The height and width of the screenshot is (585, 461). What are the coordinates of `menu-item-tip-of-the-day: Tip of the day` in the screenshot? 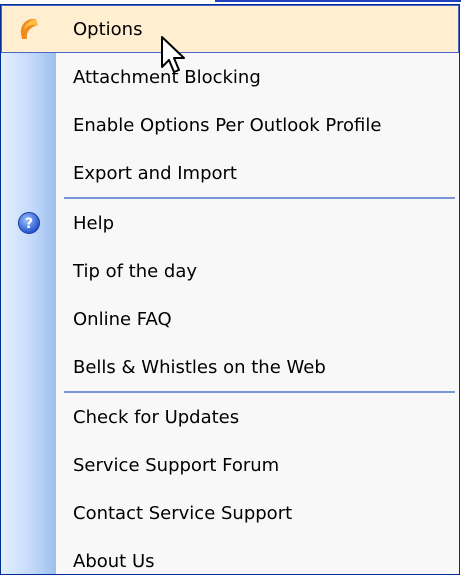 It's located at (230, 271).